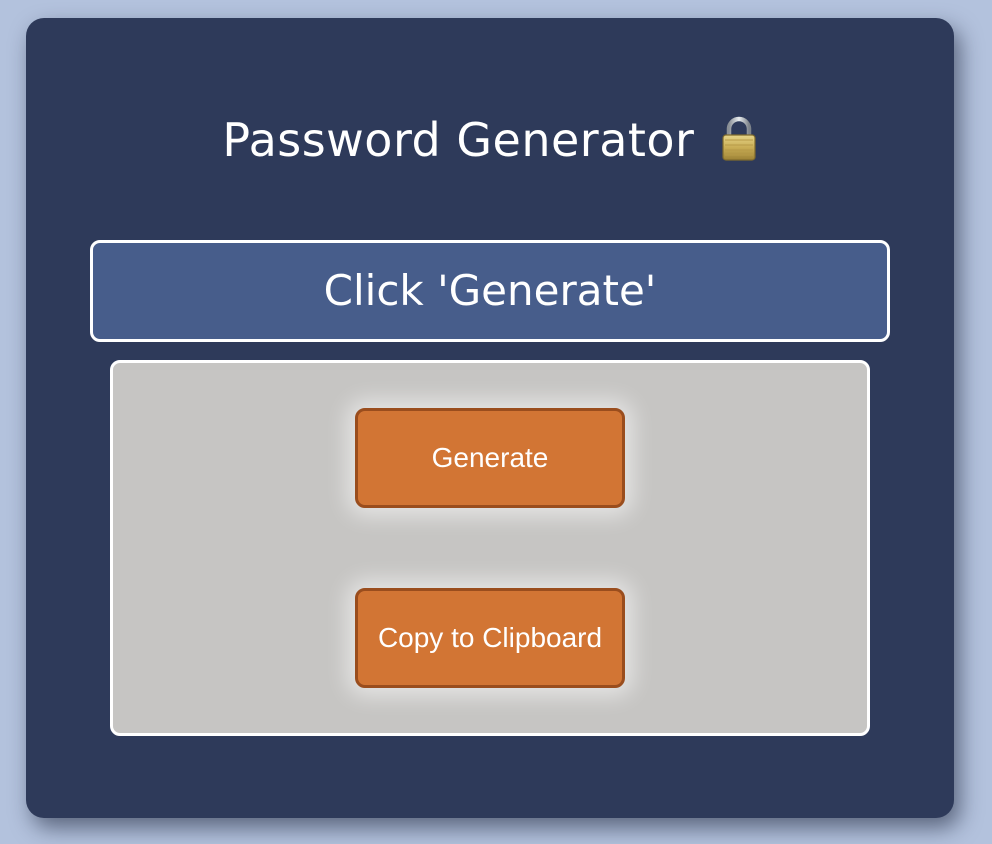 The height and width of the screenshot is (844, 992). What do you see at coordinates (490, 458) in the screenshot?
I see `generate-button: Generate` at bounding box center [490, 458].